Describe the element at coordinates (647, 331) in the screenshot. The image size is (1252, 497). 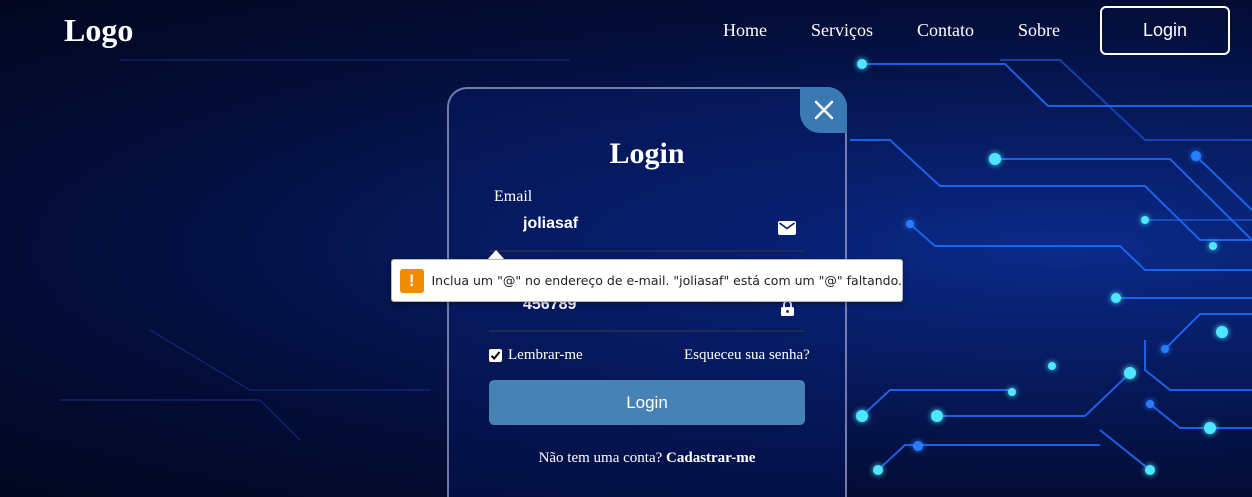
I see `password-underline` at that location.